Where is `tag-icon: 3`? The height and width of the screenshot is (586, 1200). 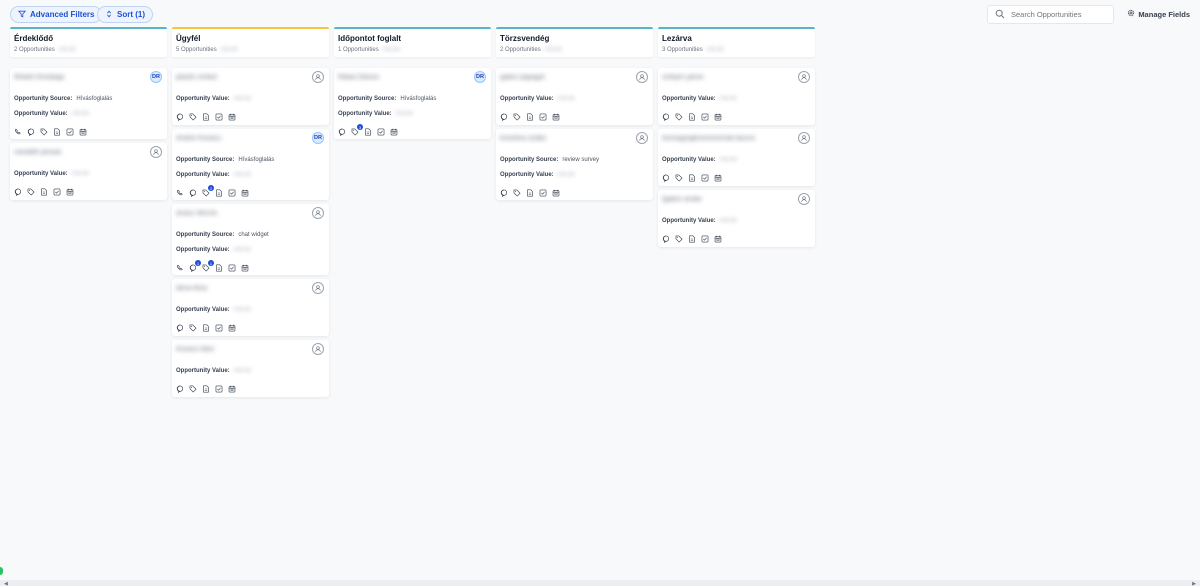 tag-icon: 3 is located at coordinates (357, 130).